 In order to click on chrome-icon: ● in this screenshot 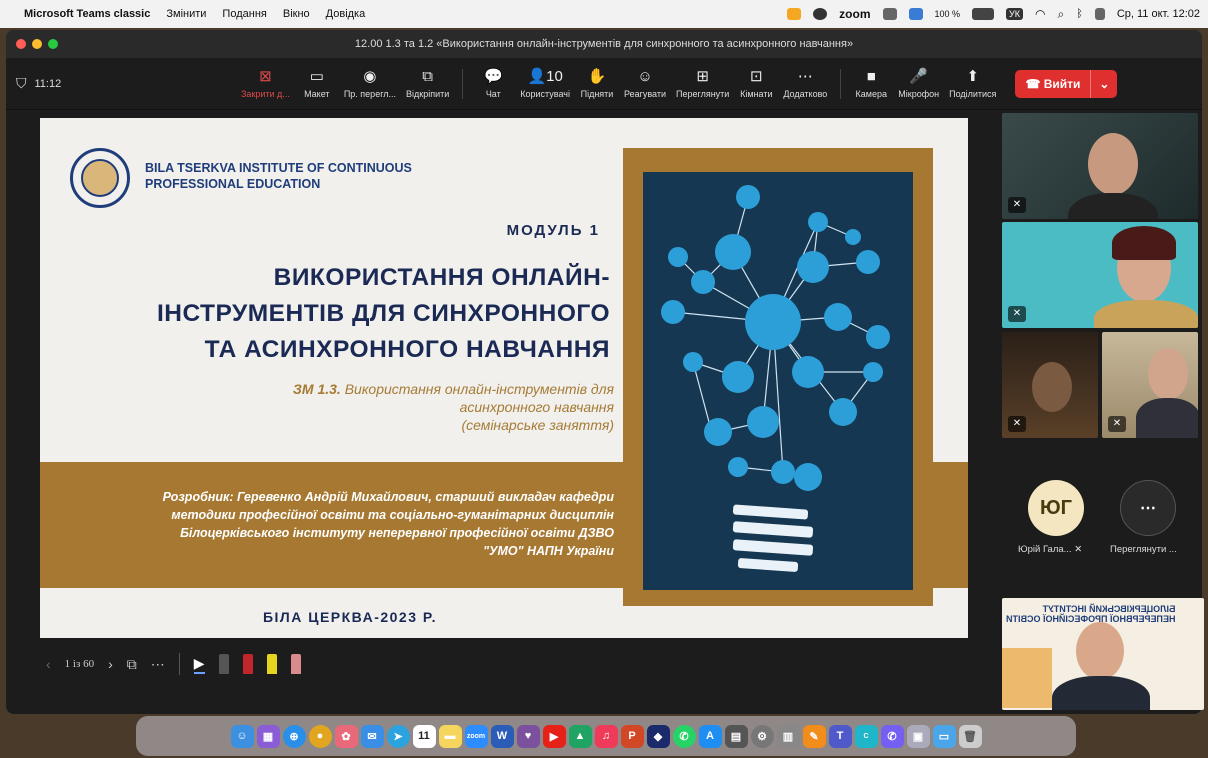, I will do `click(320, 736)`.